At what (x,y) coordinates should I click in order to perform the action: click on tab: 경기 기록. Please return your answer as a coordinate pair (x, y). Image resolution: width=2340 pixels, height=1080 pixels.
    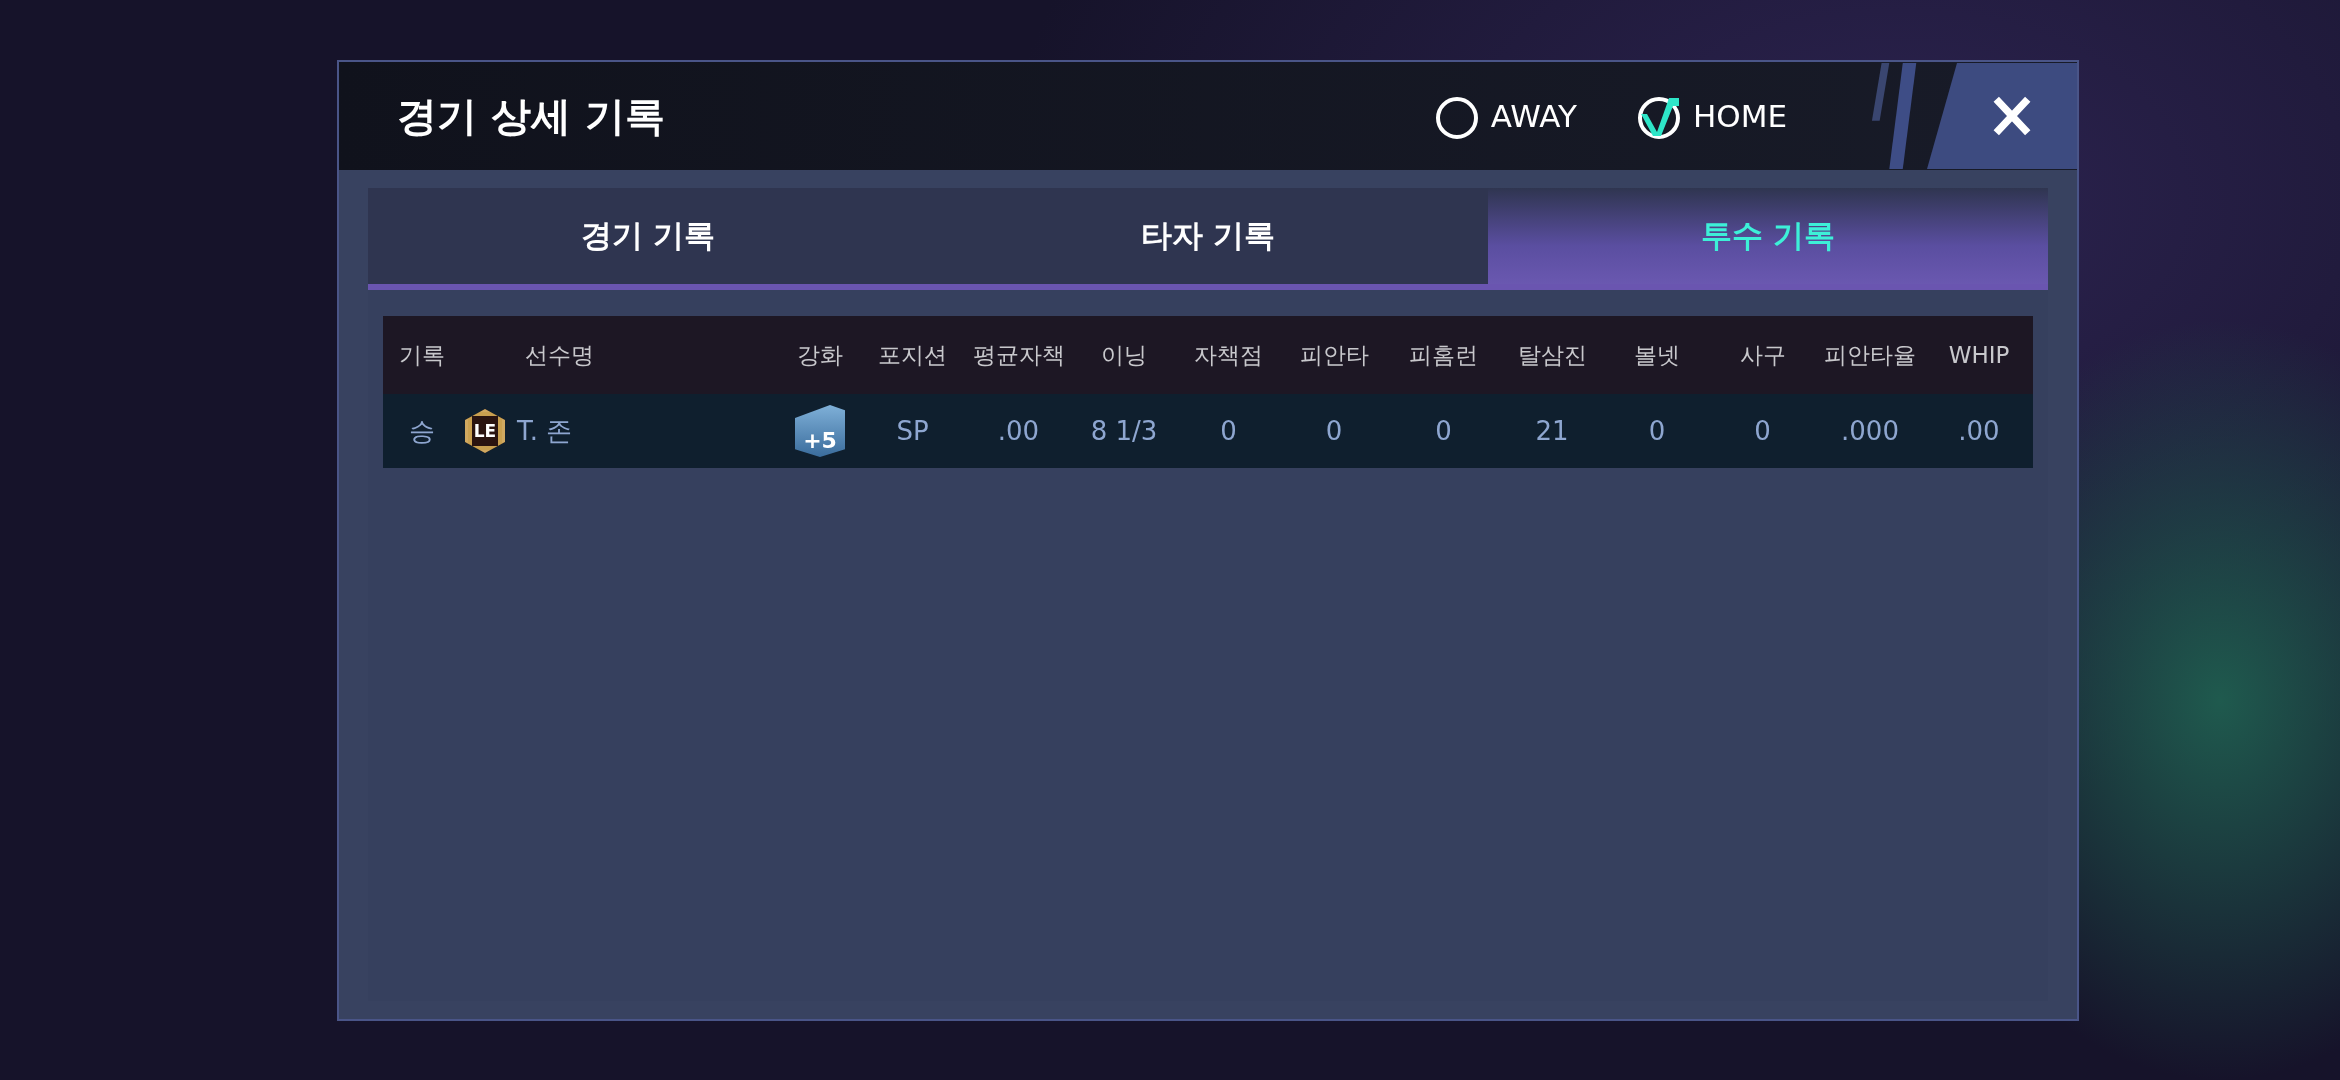
    Looking at the image, I should click on (648, 236).